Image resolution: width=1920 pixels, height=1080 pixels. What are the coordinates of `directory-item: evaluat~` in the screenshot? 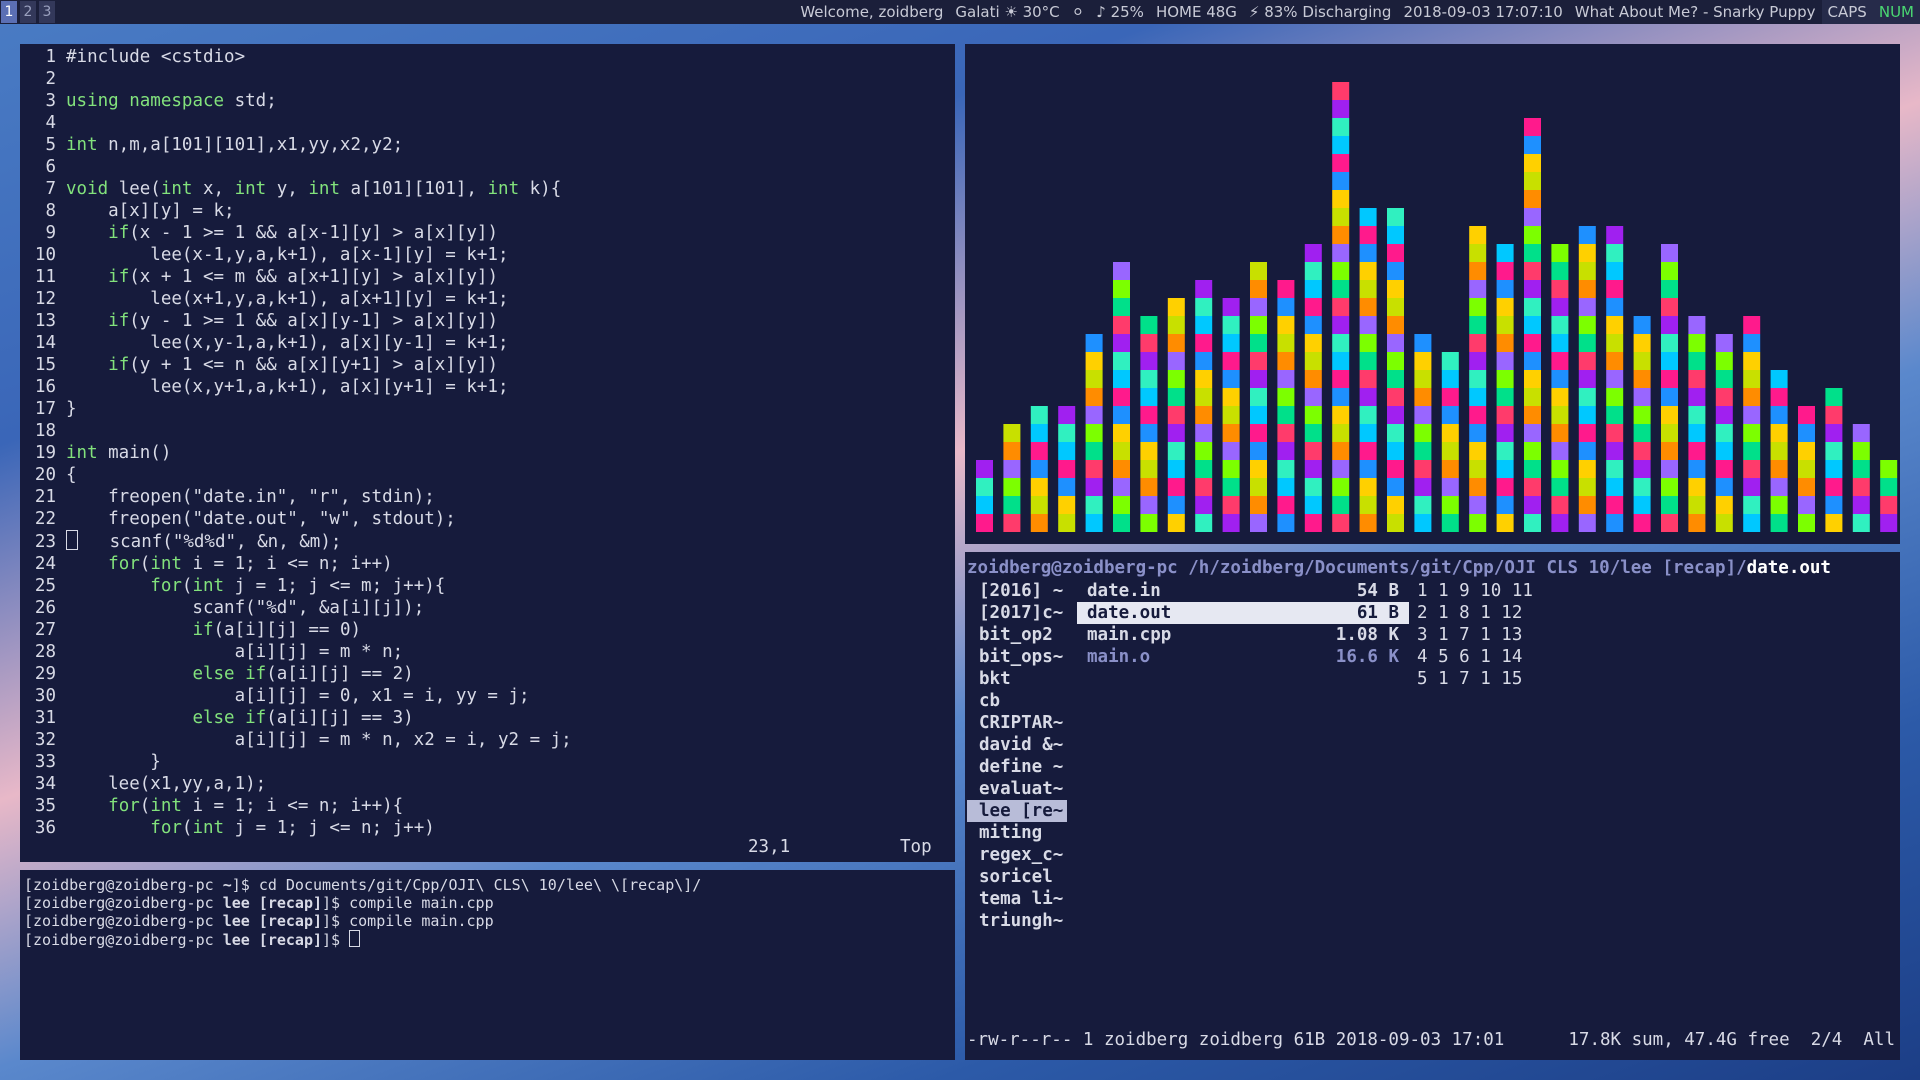 It's located at (1017, 789).